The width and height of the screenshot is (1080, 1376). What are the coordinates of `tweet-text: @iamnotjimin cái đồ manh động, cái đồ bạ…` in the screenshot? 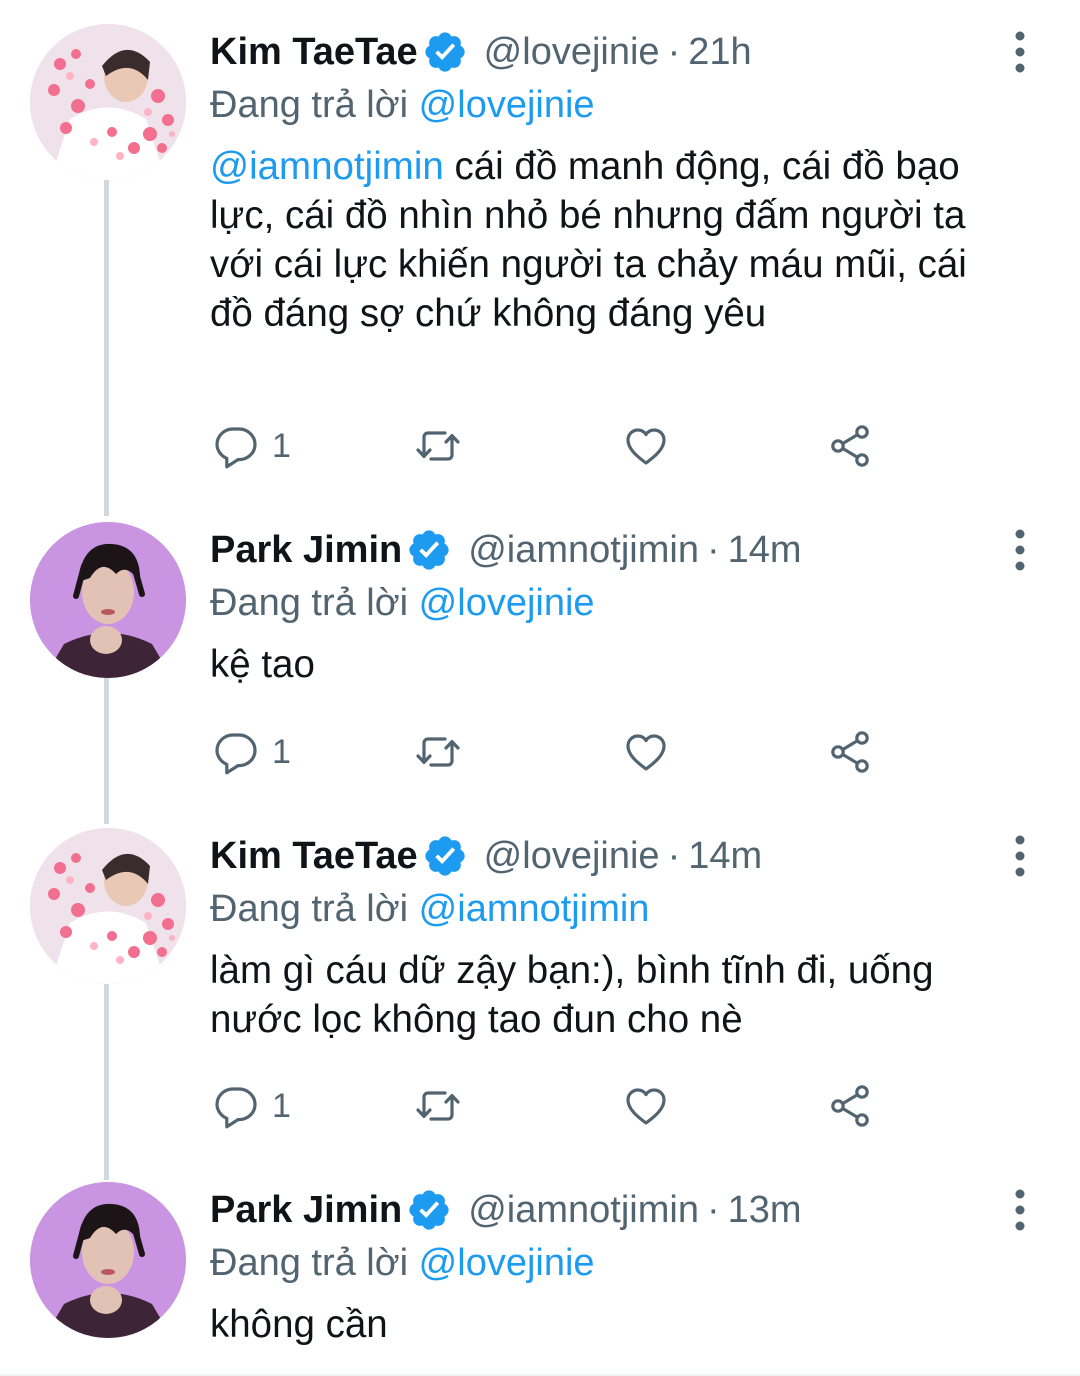 It's located at (615, 240).